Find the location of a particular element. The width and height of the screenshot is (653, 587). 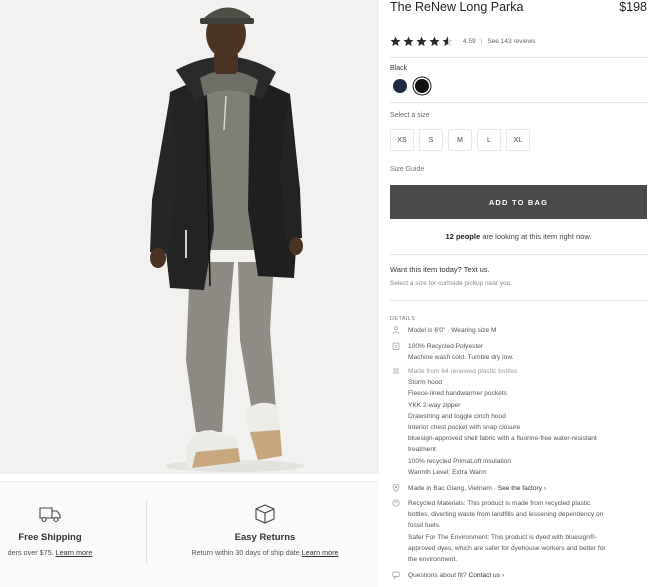

detail-line: 100% Recycled Polyester is located at coordinates (446, 346).